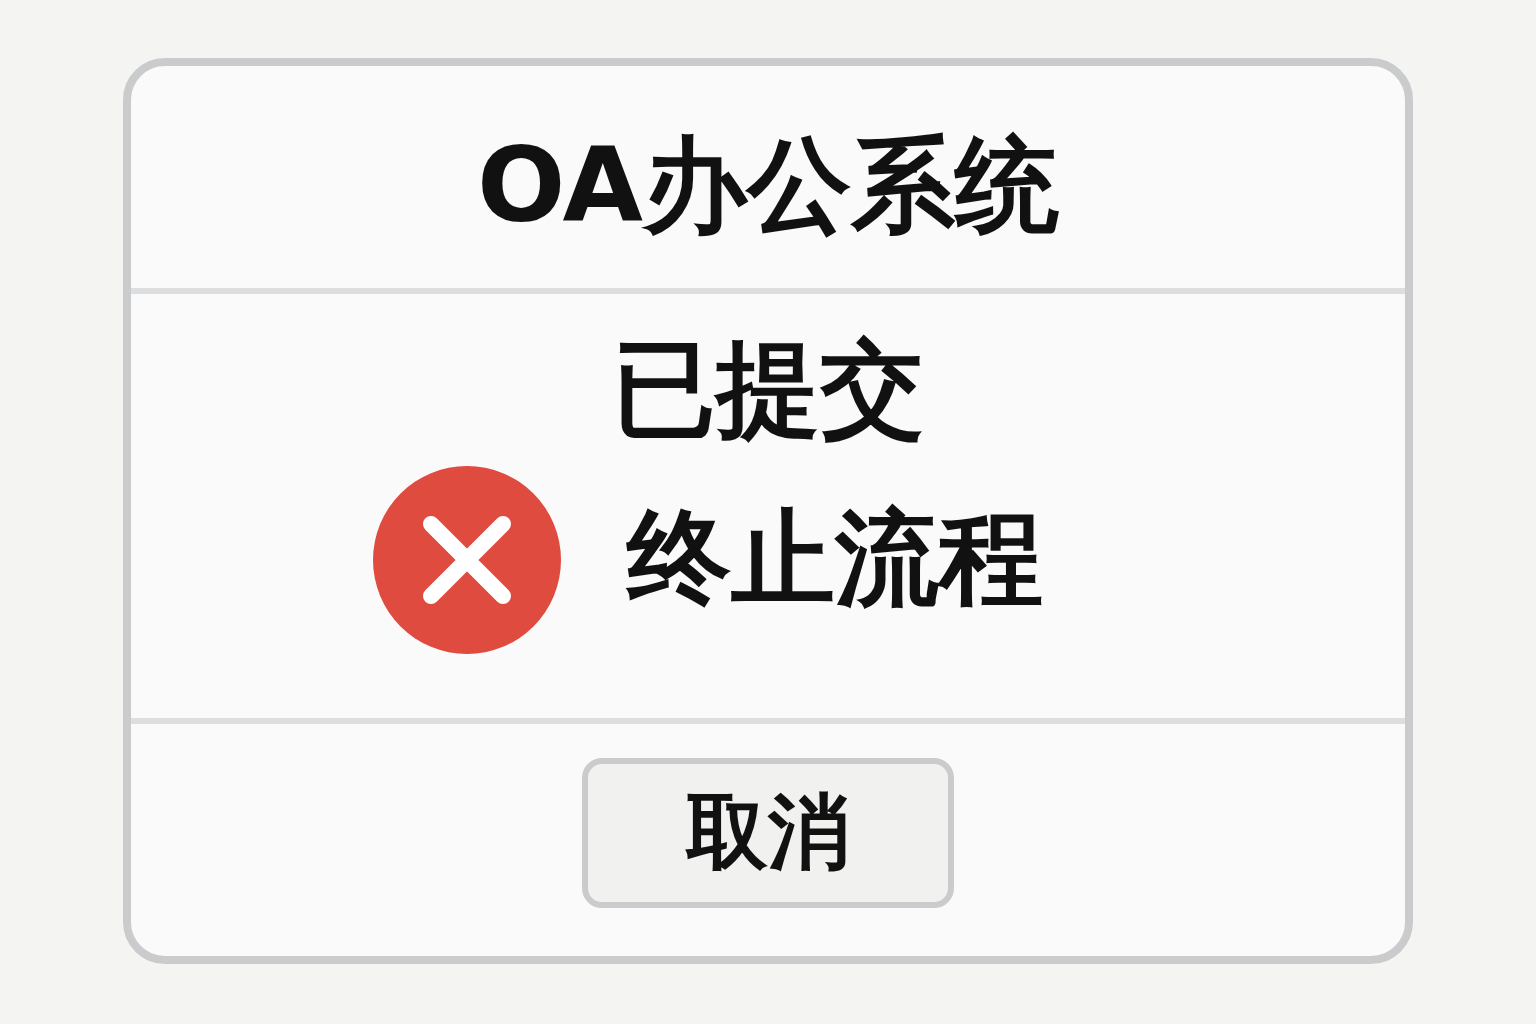 The image size is (1536, 1024). What do you see at coordinates (768, 833) in the screenshot?
I see `cancel-button: 取消` at bounding box center [768, 833].